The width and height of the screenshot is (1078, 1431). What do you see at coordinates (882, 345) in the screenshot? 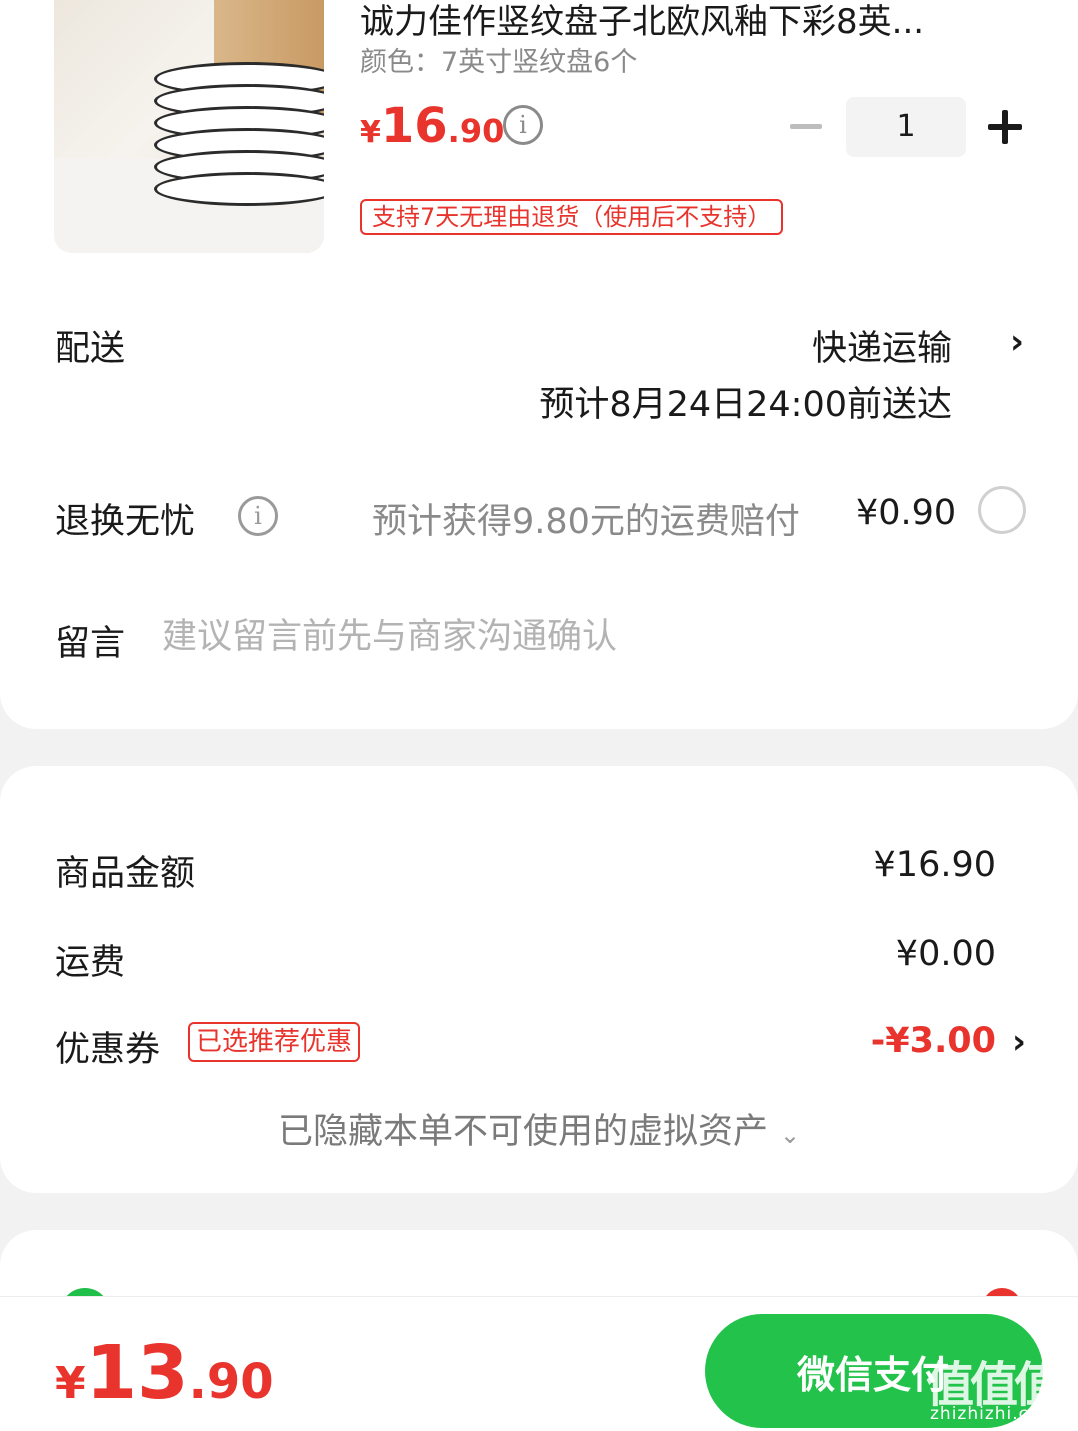
I see `delivery-method: 快递运输` at bounding box center [882, 345].